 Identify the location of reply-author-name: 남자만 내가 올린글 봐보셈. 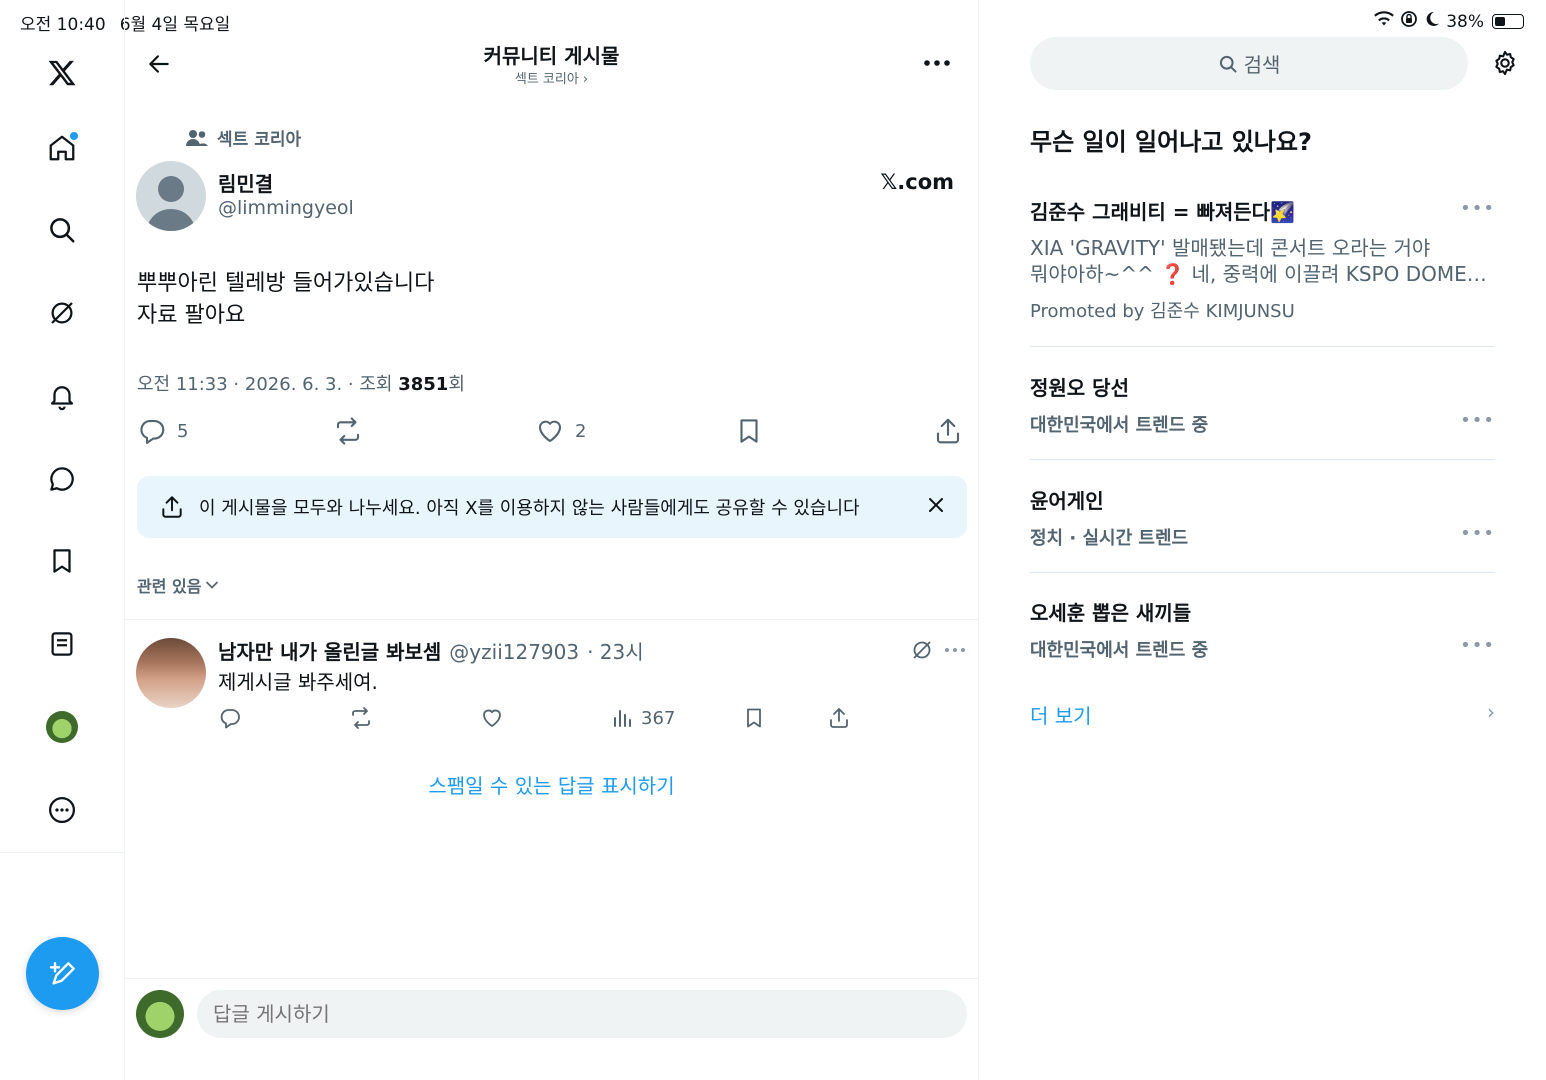
(329, 650).